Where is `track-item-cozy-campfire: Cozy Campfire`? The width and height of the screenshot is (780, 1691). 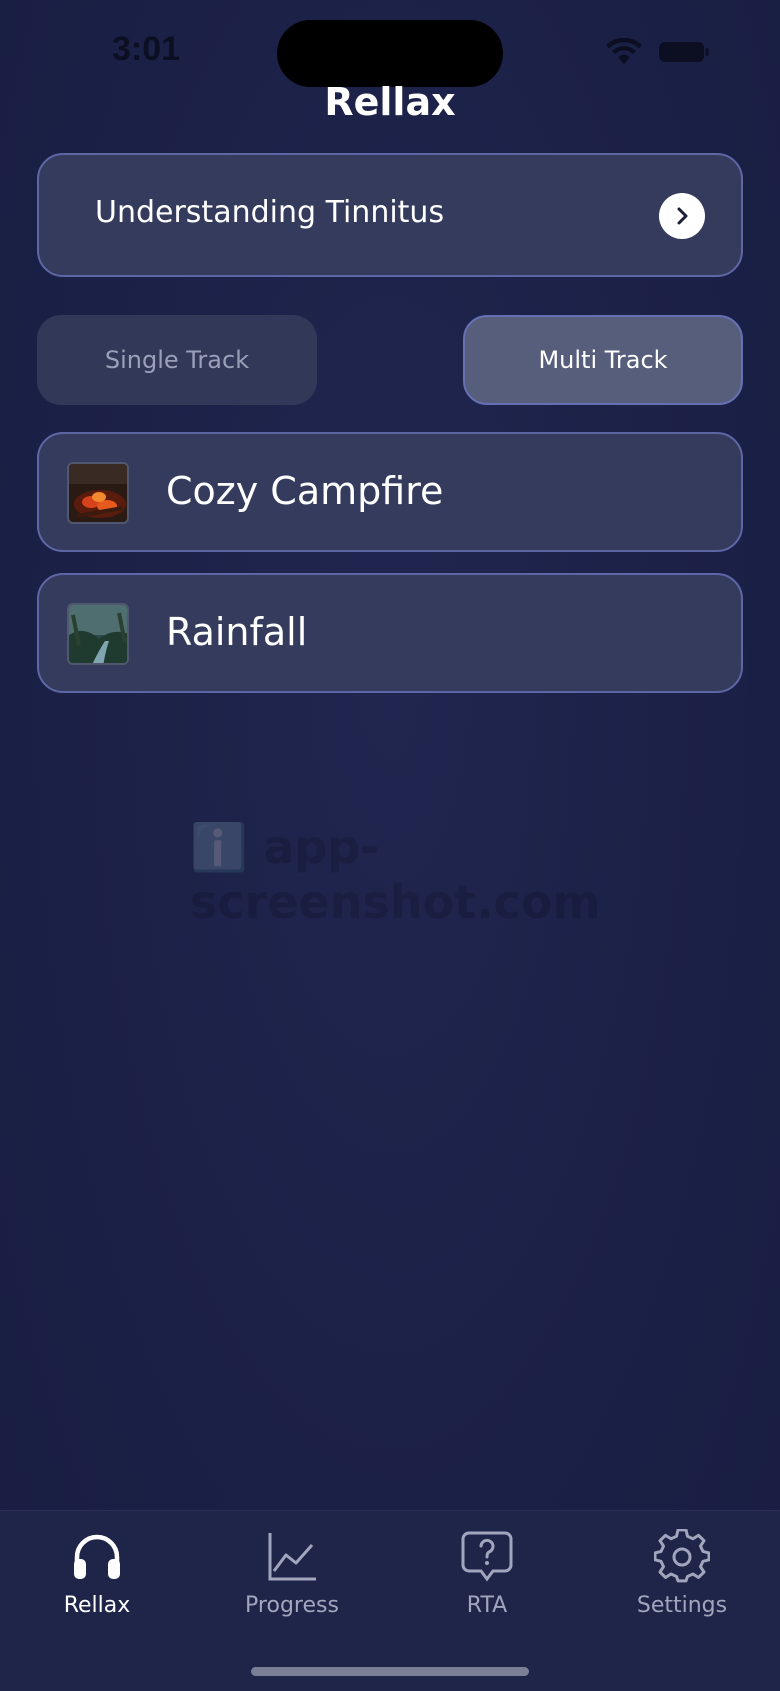
track-item-cozy-campfire: Cozy Campfire is located at coordinates (390, 492).